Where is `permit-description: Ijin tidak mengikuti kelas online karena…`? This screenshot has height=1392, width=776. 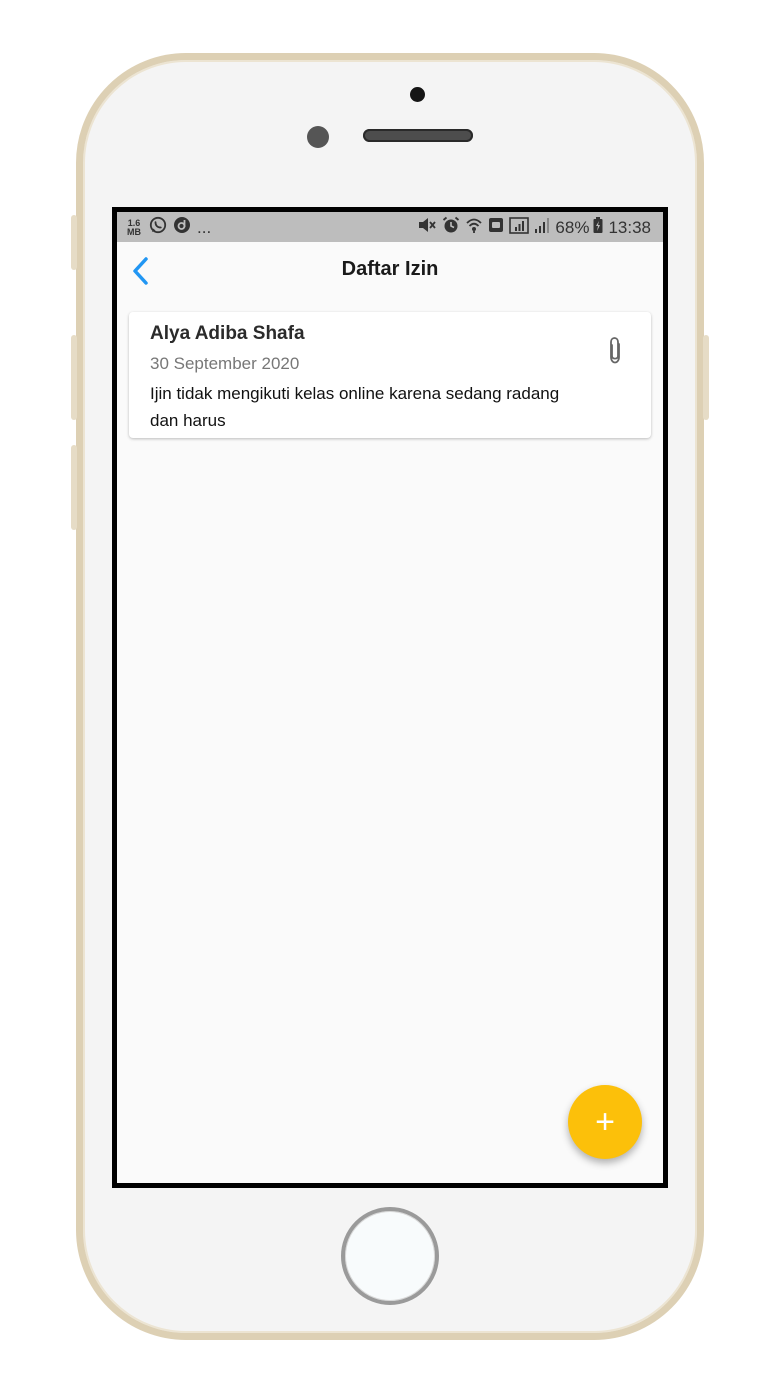 permit-description: Ijin tidak mengikuti kelas online karena… is located at coordinates (355, 407).